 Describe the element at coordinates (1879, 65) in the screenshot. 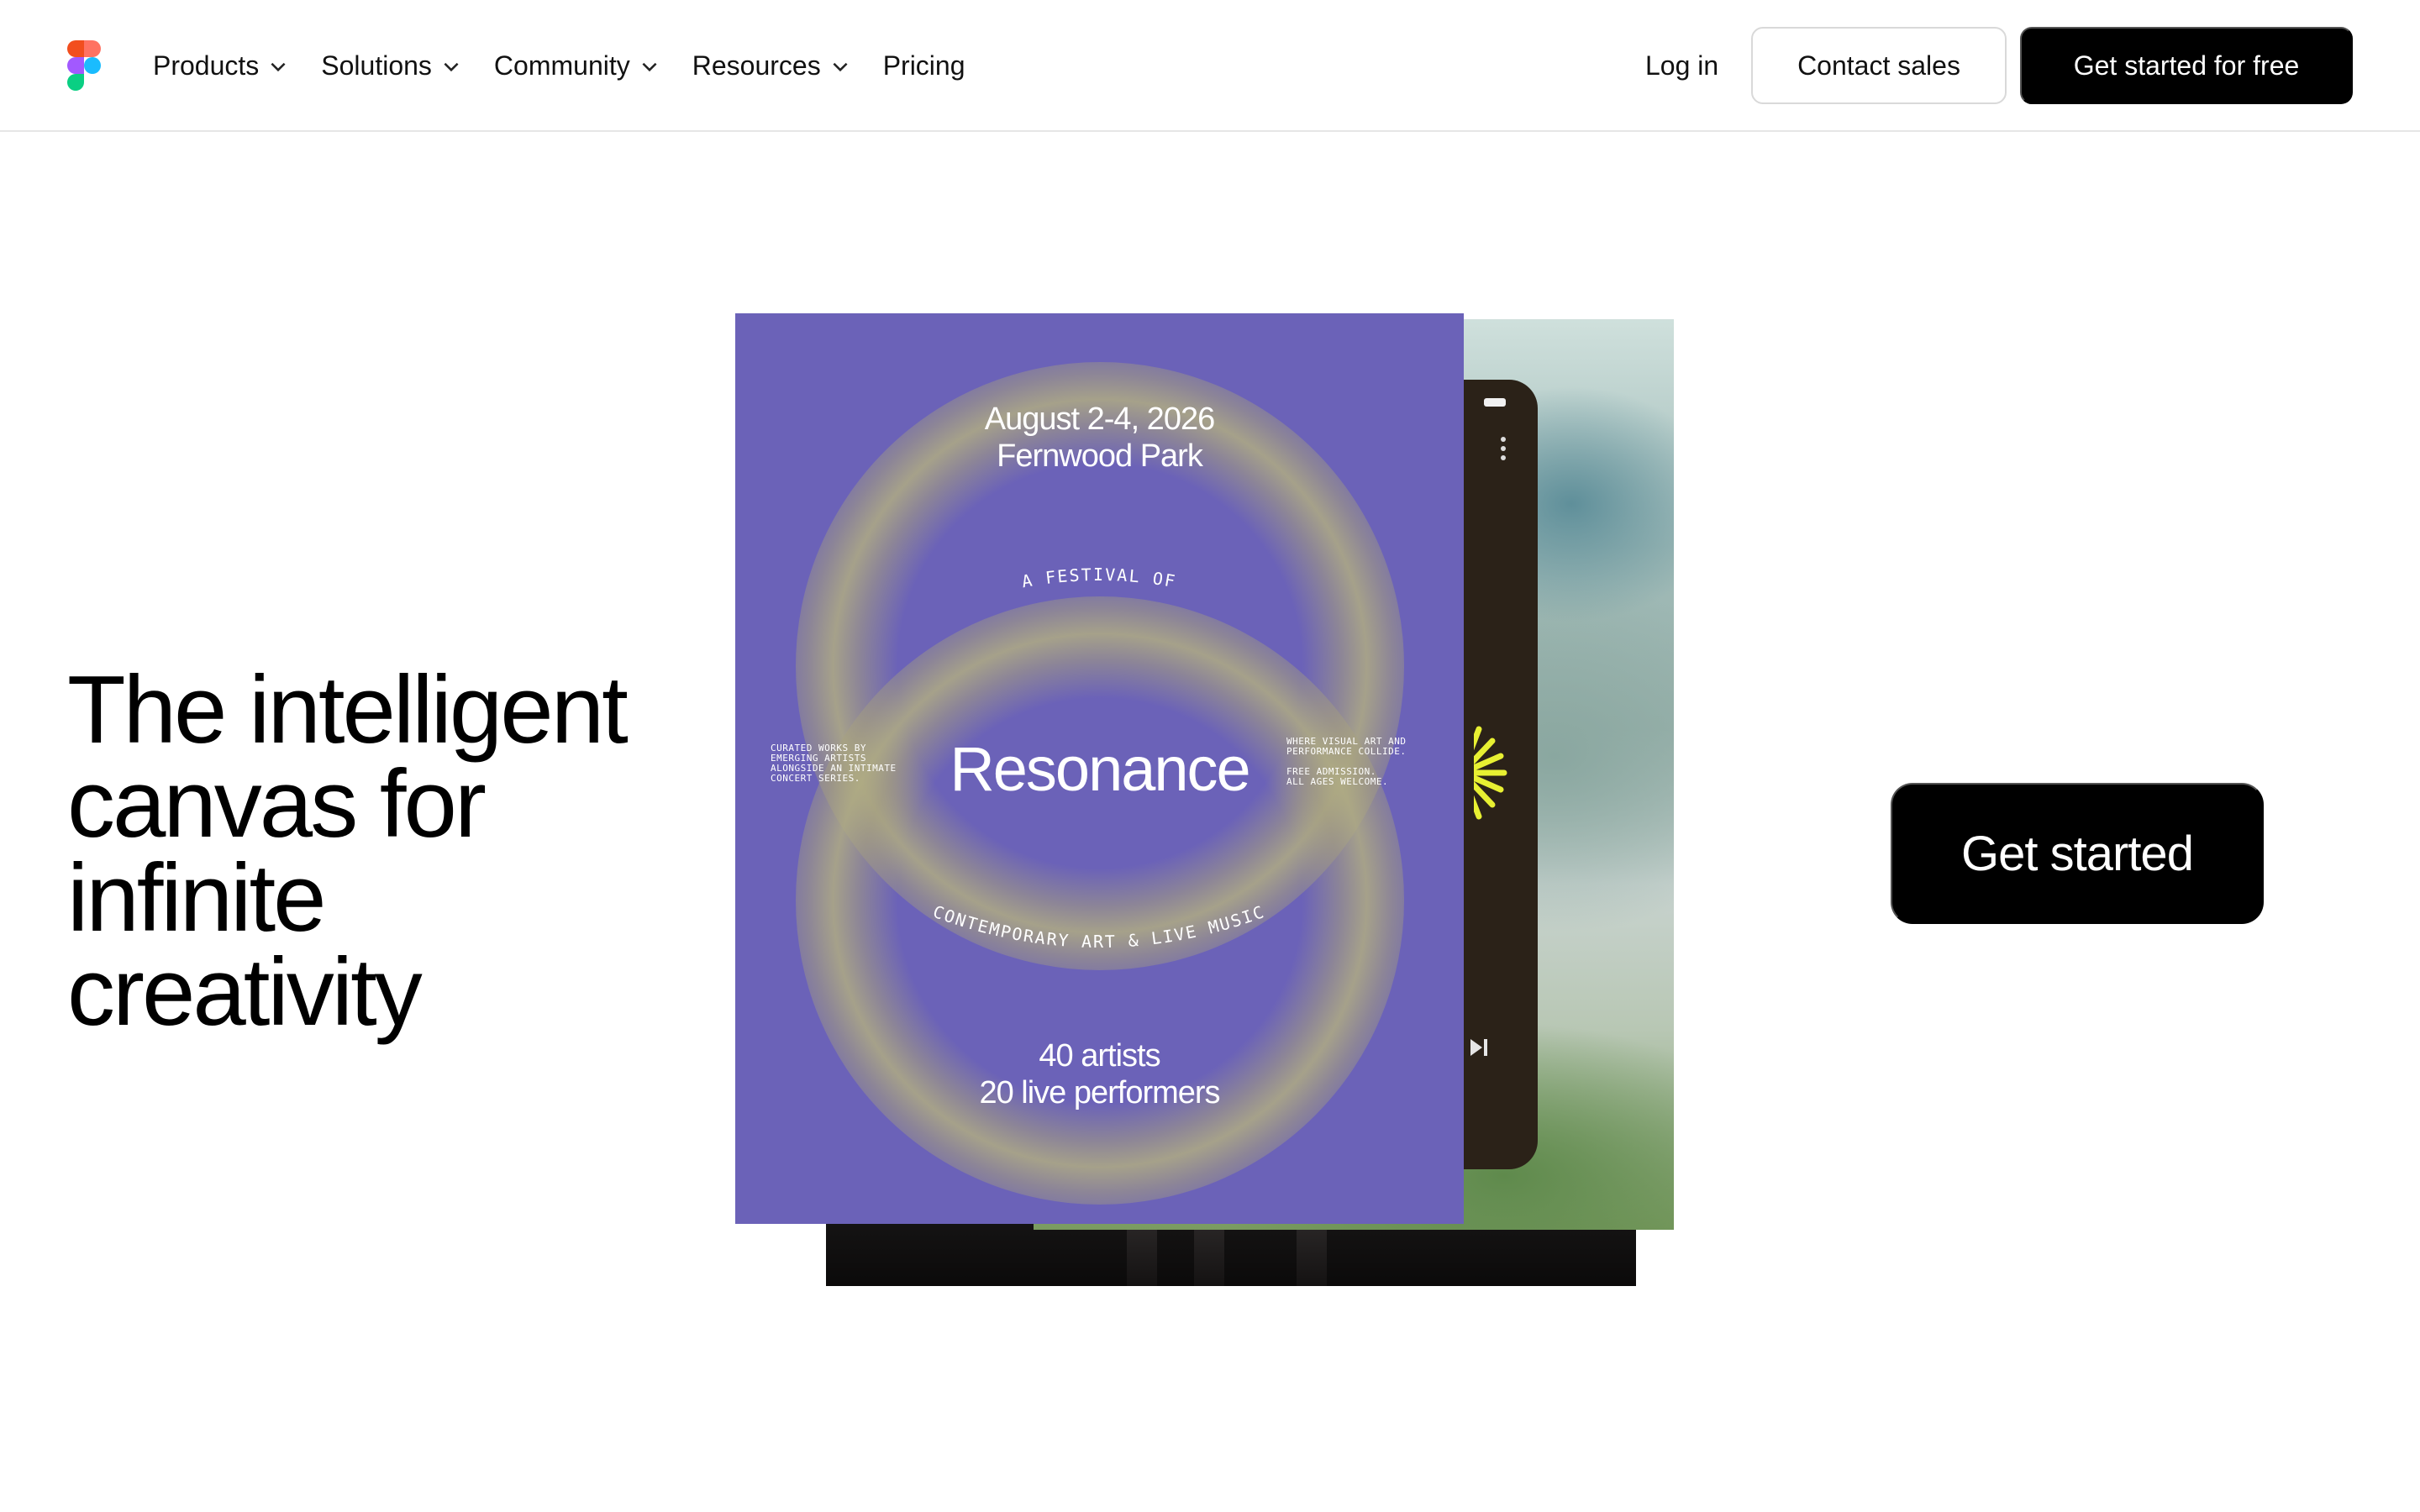

I see `contact-sales-button: Contact sales` at that location.